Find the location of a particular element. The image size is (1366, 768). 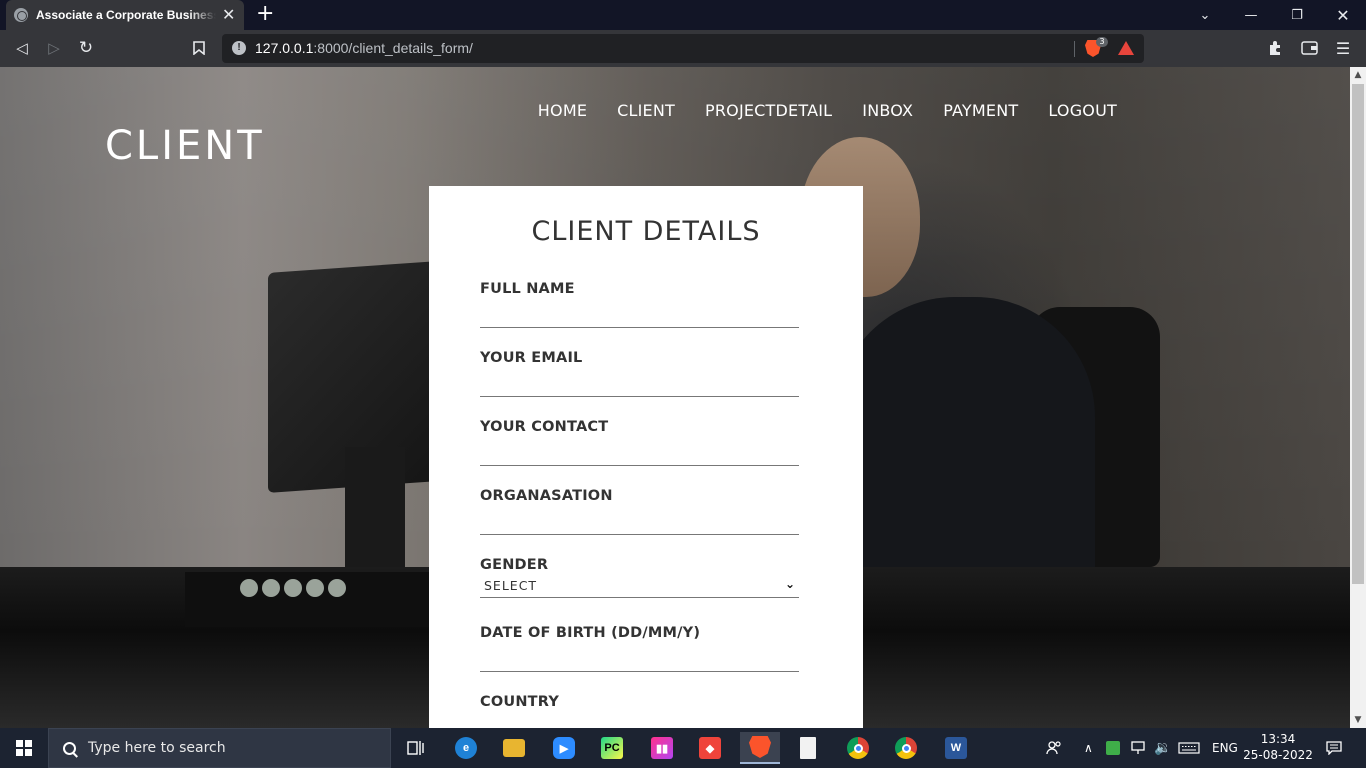

notepad-icon is located at coordinates (808, 748).